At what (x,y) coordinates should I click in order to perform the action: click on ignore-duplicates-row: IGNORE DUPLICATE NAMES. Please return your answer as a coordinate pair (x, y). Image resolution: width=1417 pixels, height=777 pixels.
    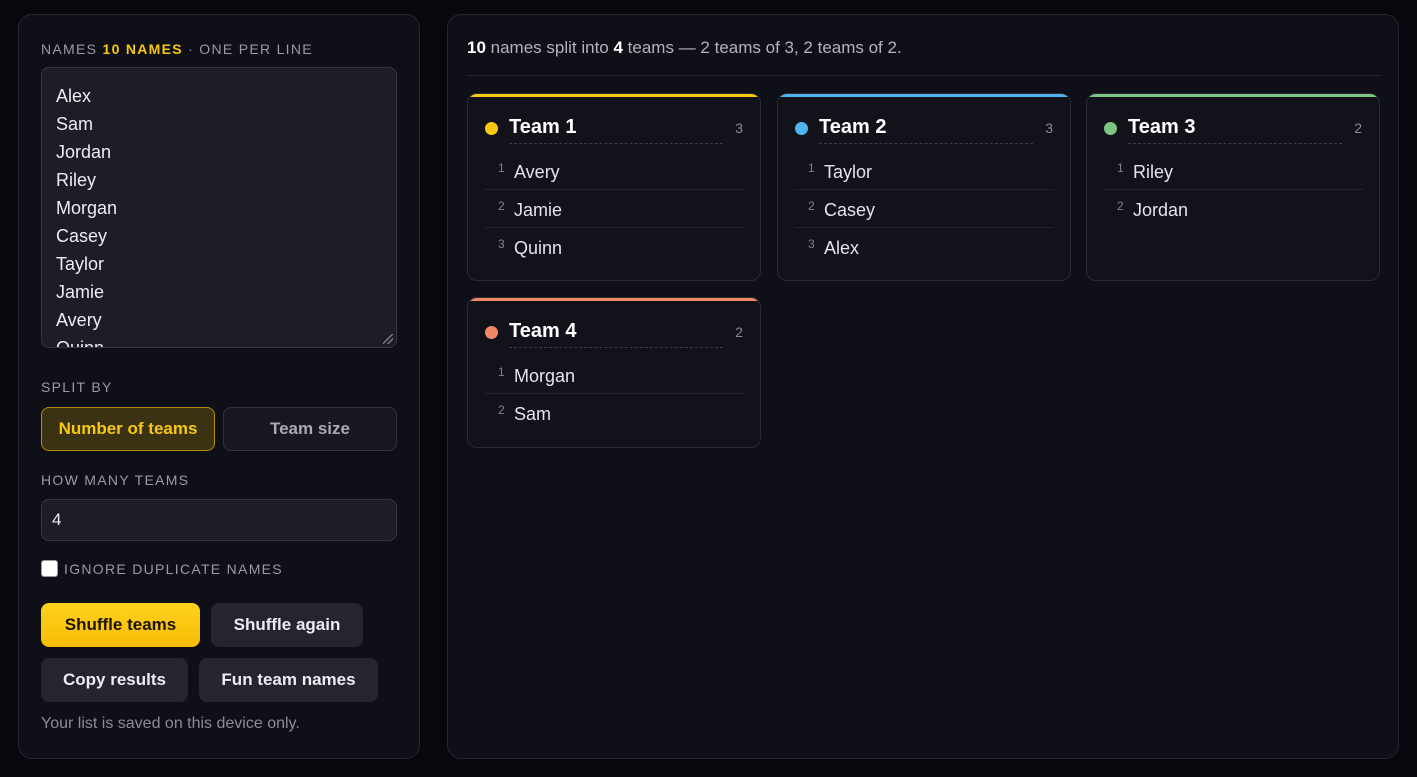
    Looking at the image, I should click on (162, 568).